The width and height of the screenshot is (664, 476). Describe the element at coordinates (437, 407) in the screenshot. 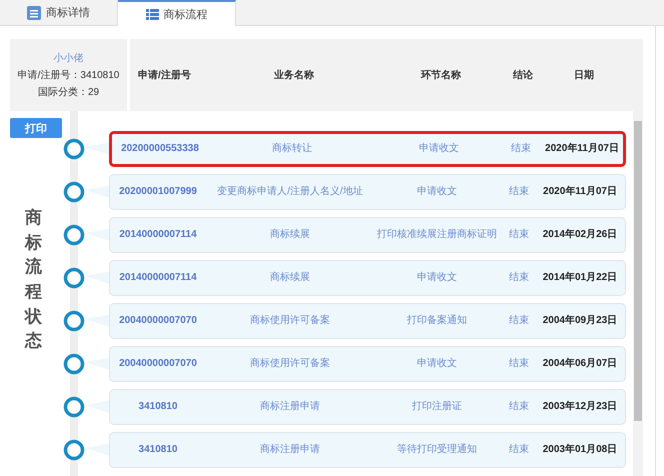

I see `table-cell-text: 打印注册证` at that location.